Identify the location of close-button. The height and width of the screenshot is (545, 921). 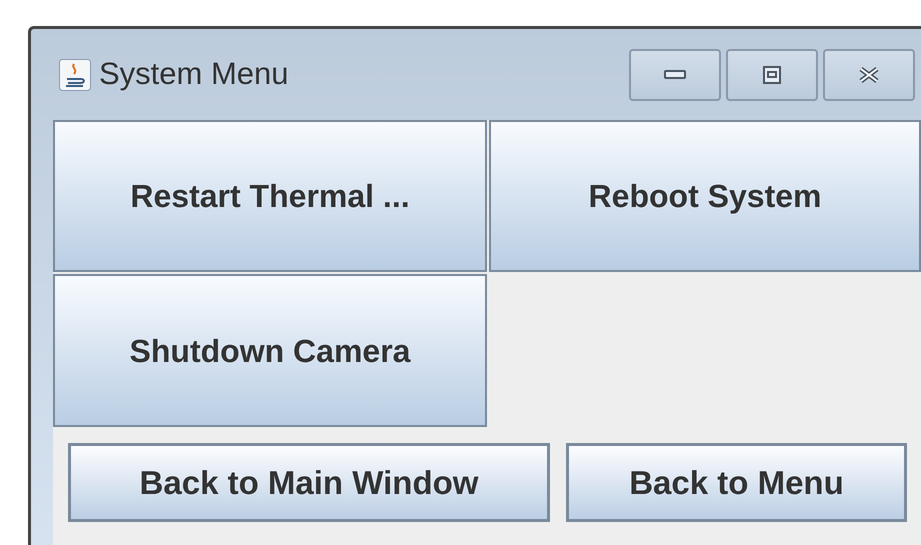
(869, 74).